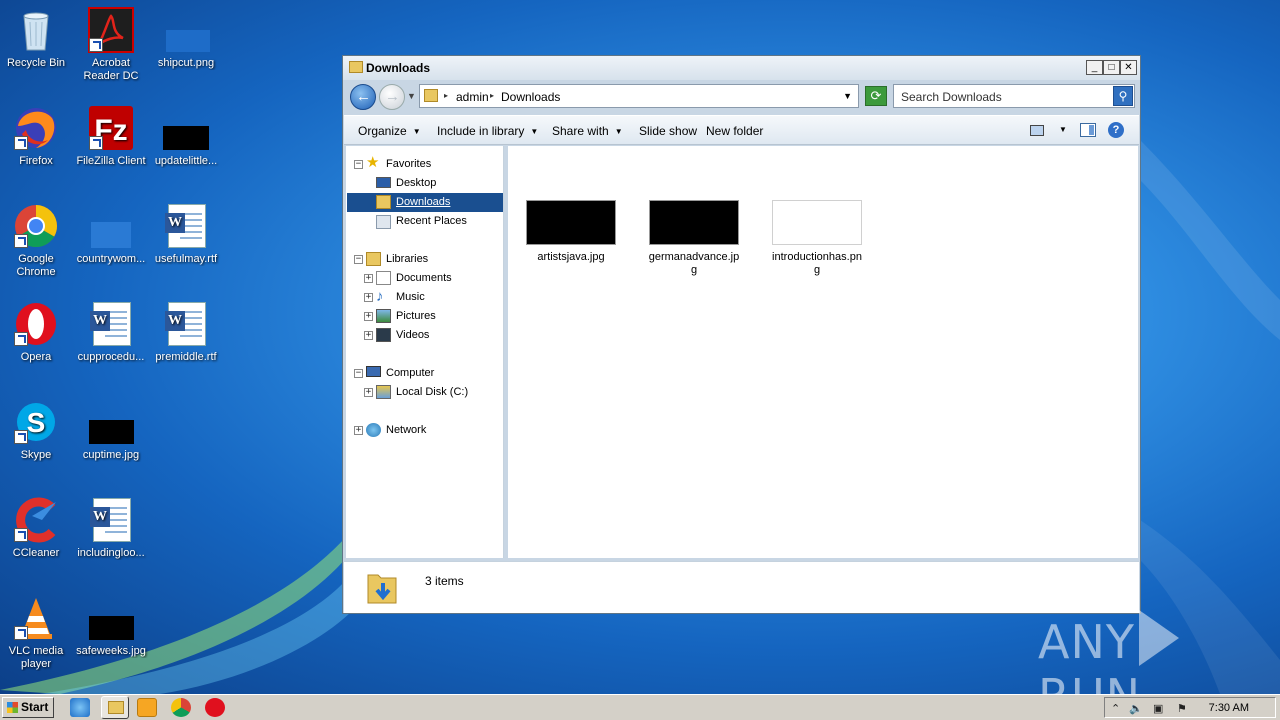 The height and width of the screenshot is (720, 1280). What do you see at coordinates (37, 332) in the screenshot?
I see `desktop-icon-opera: Opera` at bounding box center [37, 332].